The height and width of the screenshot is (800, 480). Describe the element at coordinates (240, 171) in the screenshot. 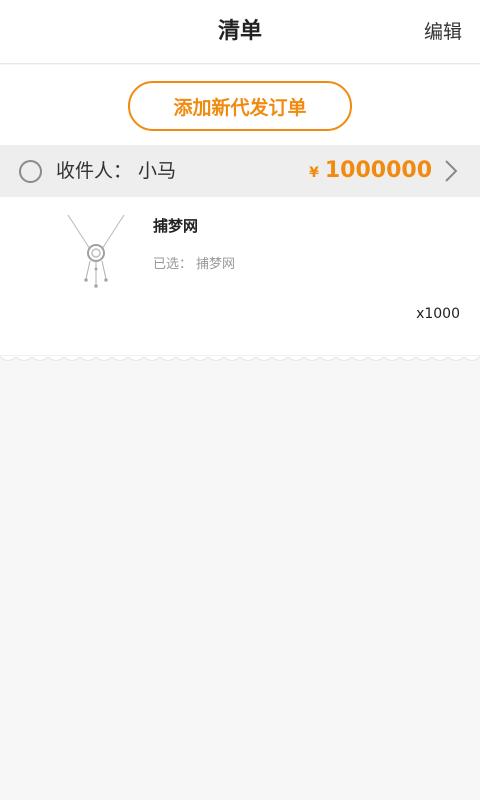

I see `recipient-bar: 收件人： 小马 ¥1000000` at that location.